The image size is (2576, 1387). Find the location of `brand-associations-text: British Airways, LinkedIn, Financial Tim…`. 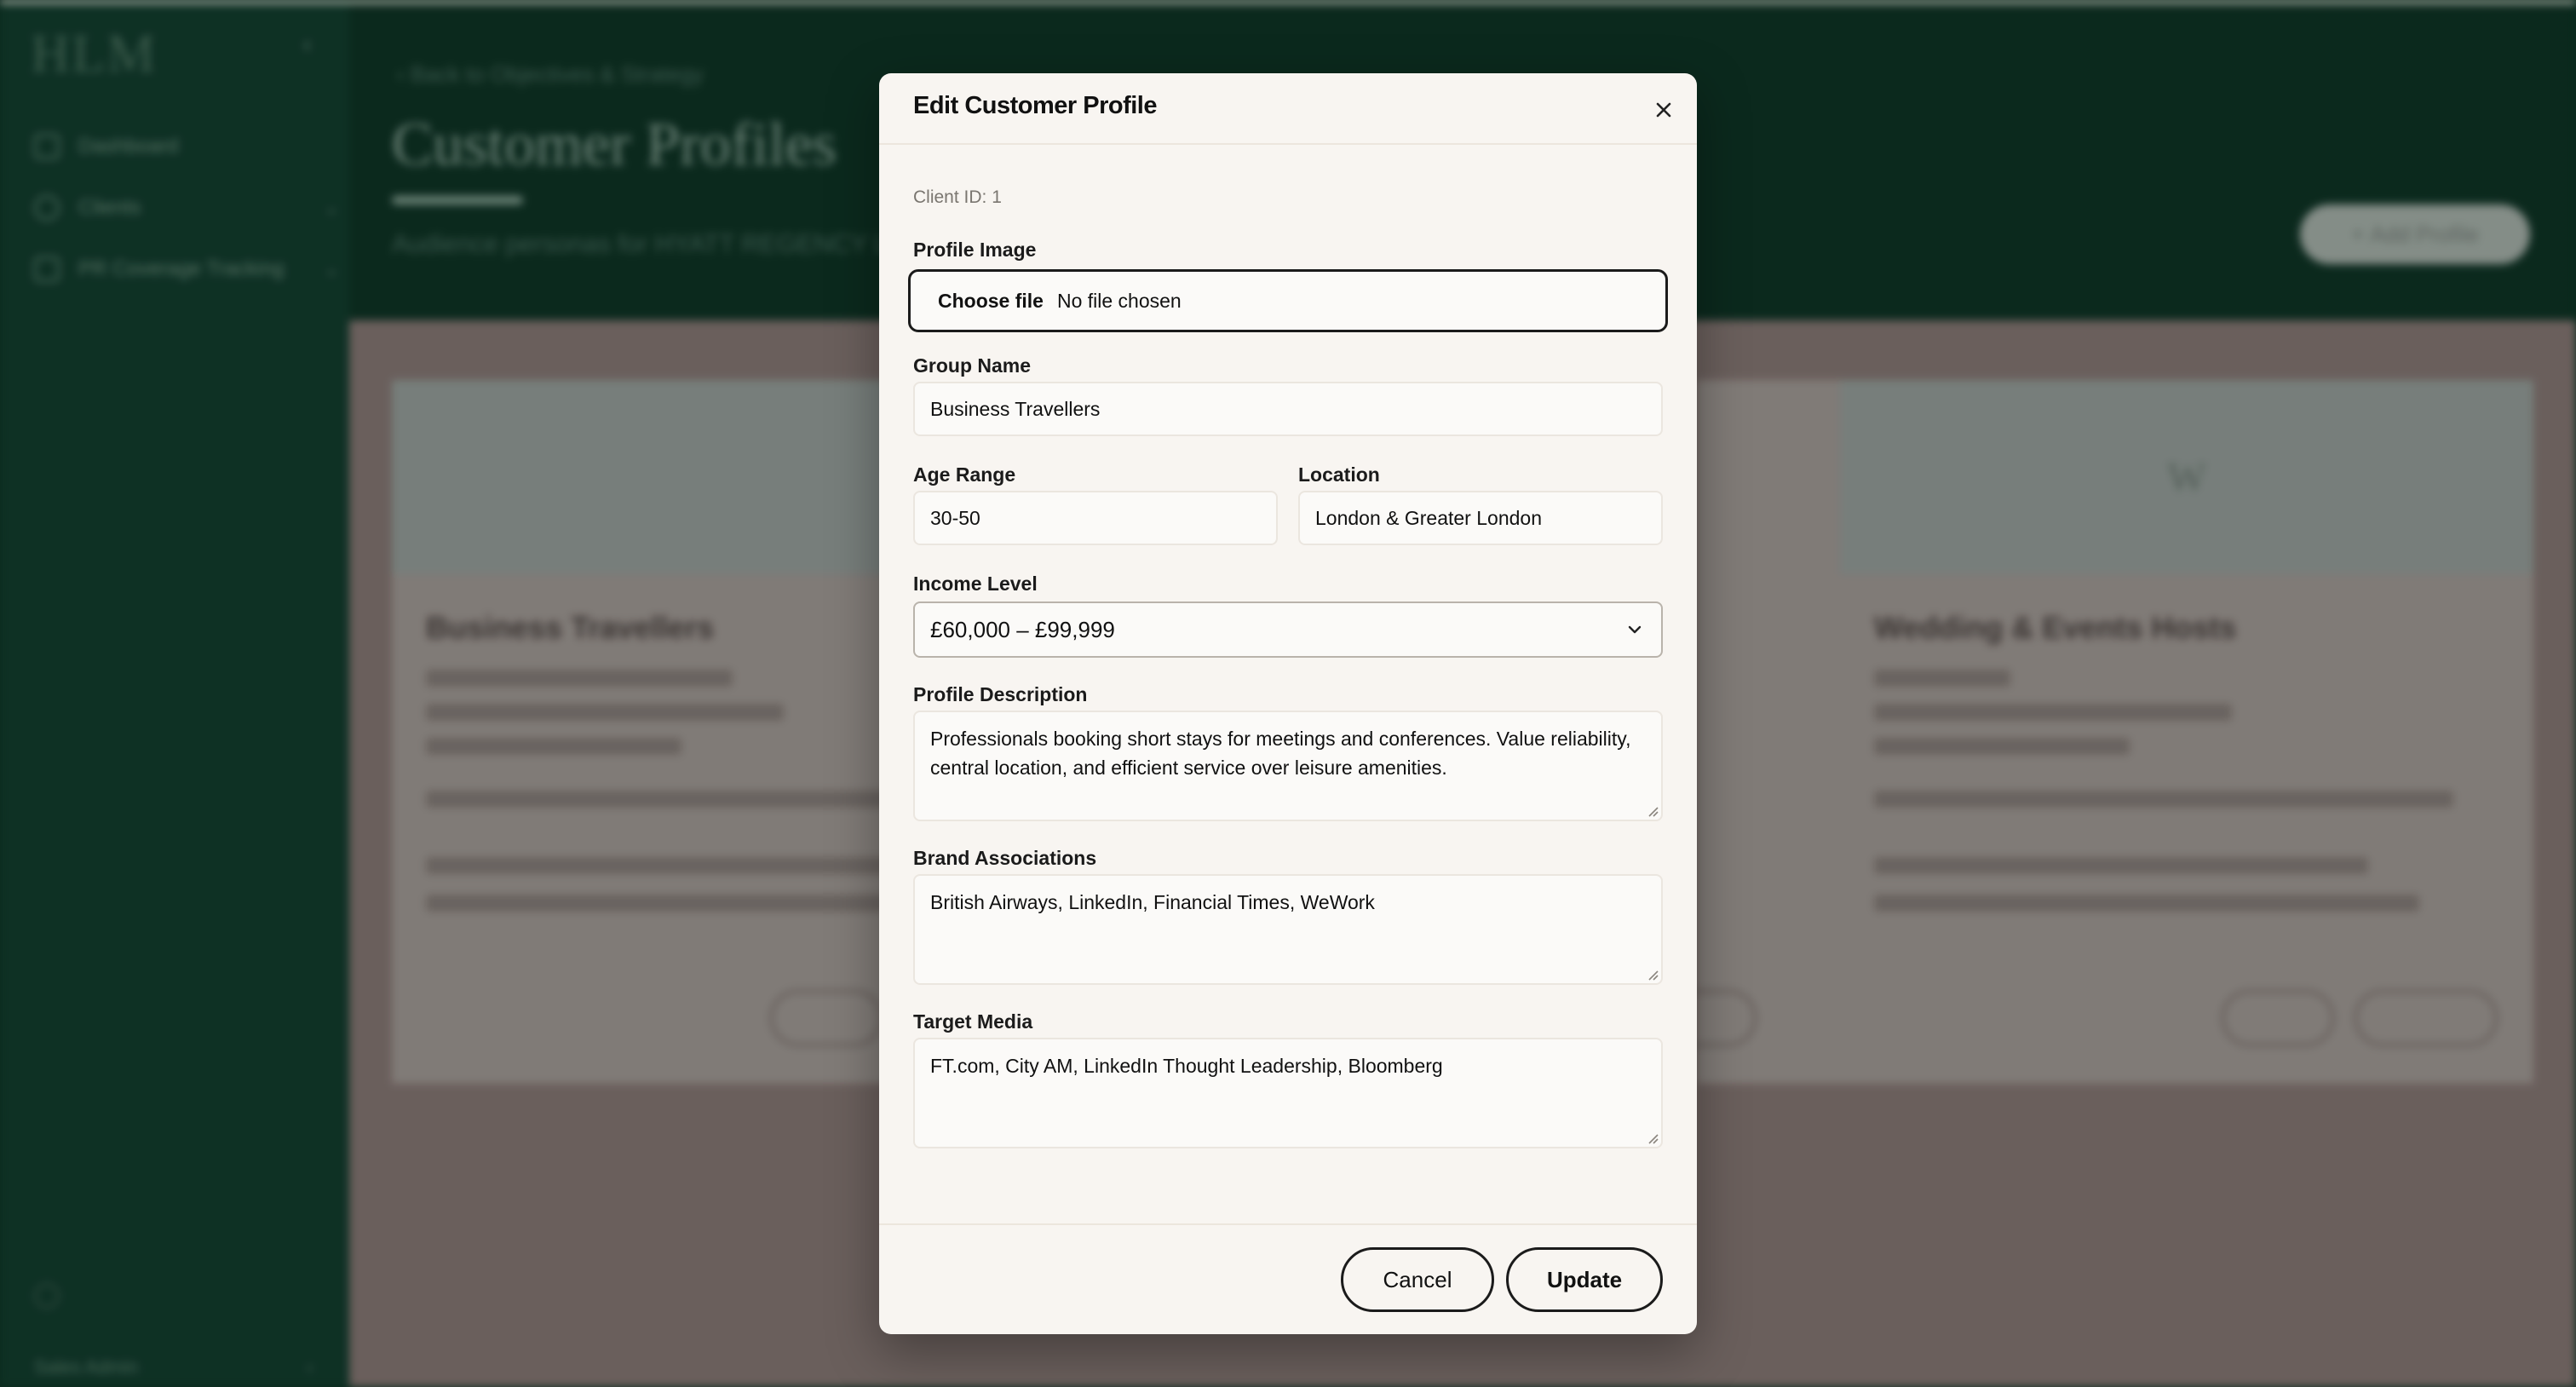

brand-associations-text: British Airways, LinkedIn, Financial Tim… is located at coordinates (1152, 902).